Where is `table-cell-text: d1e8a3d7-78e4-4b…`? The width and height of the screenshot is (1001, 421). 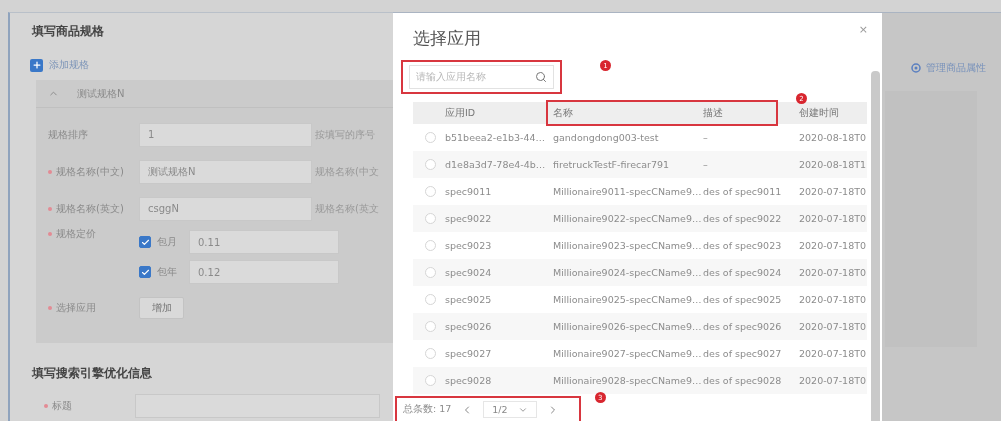 table-cell-text: d1e8a3d7-78e4-4b… is located at coordinates (496, 164).